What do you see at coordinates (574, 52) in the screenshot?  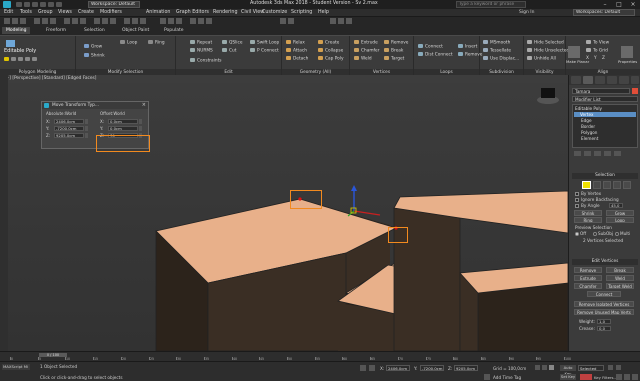 I see `make-planar-icon` at bounding box center [574, 52].